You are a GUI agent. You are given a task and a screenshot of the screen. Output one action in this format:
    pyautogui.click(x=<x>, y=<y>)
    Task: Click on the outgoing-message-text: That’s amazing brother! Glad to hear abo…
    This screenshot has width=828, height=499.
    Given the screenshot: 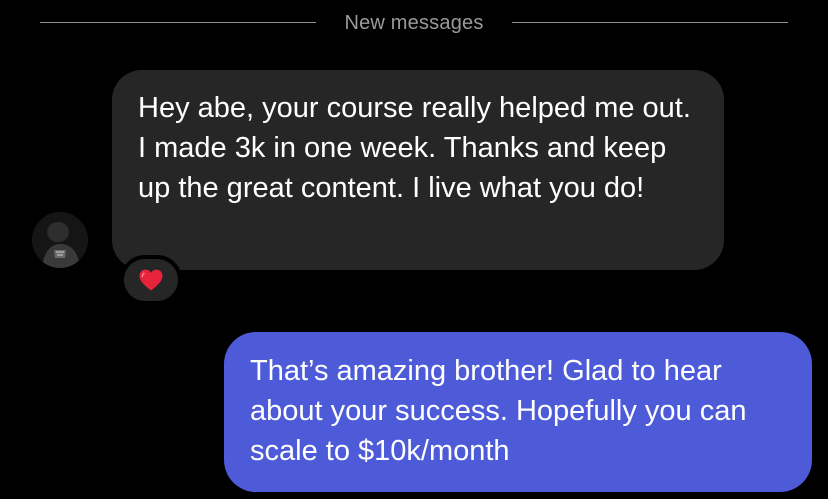 What is the action you would take?
    pyautogui.click(x=498, y=411)
    